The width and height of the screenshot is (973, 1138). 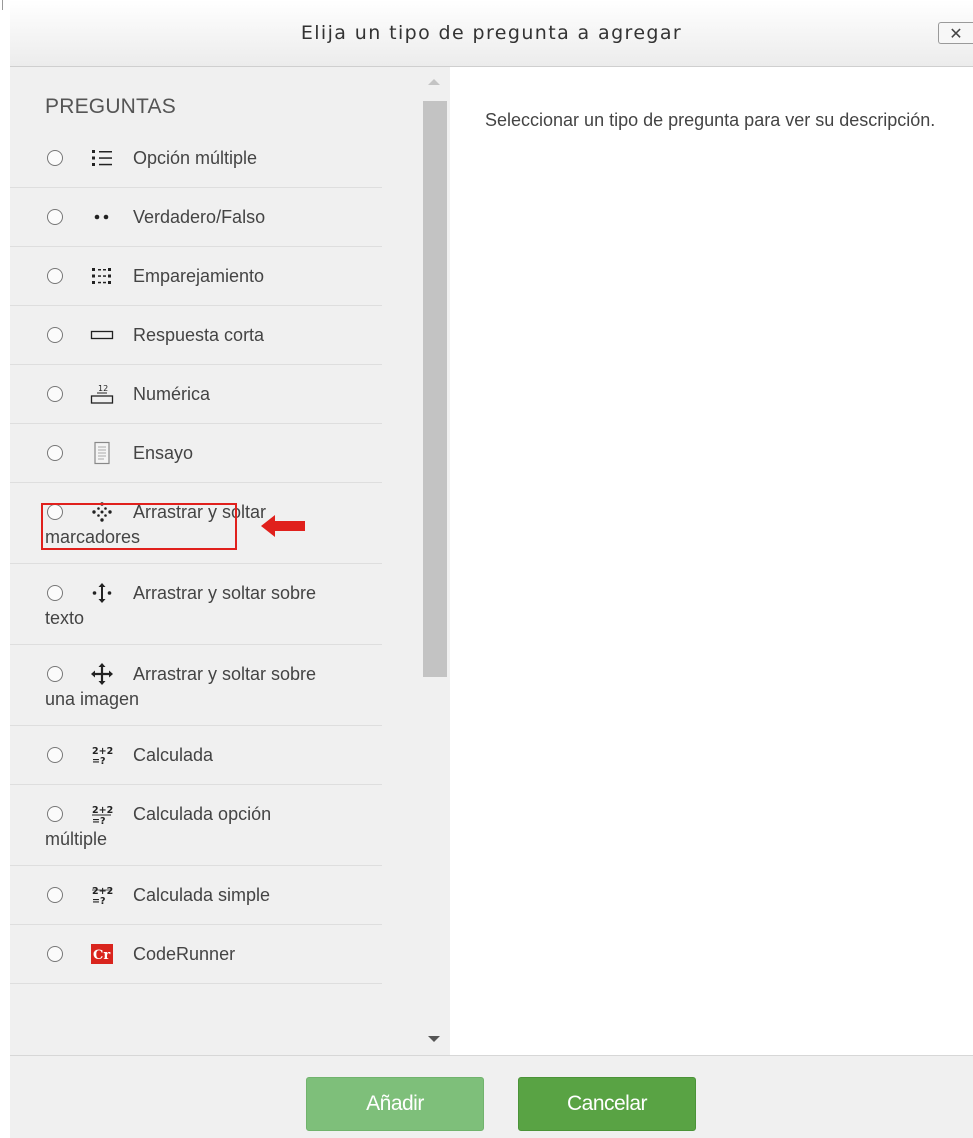 What do you see at coordinates (102, 810) in the screenshot?
I see `svg-text: 2+2` at bounding box center [102, 810].